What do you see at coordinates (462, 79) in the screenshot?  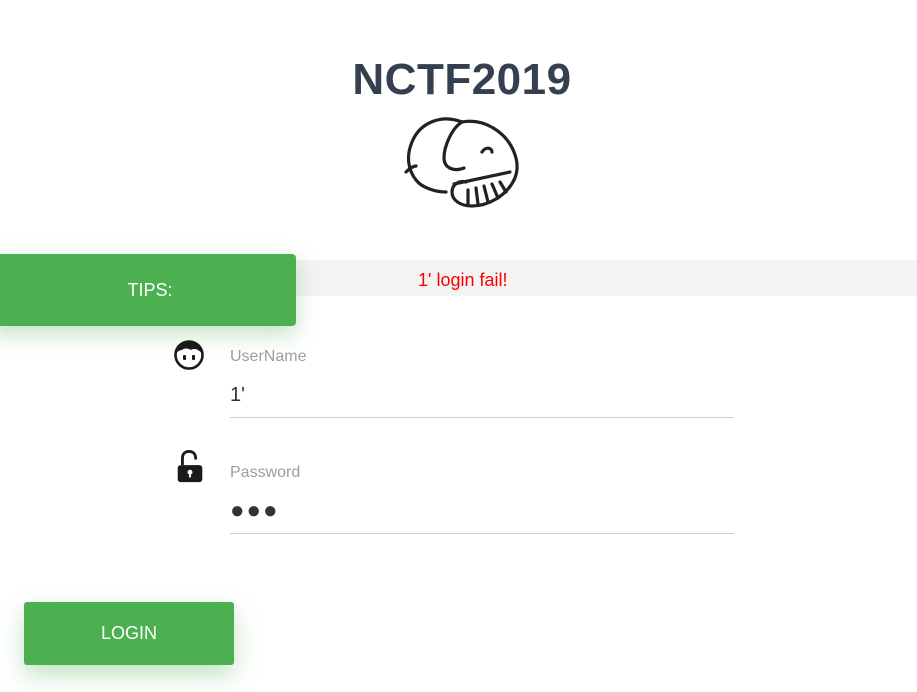 I see `page-title: NCTF2019` at bounding box center [462, 79].